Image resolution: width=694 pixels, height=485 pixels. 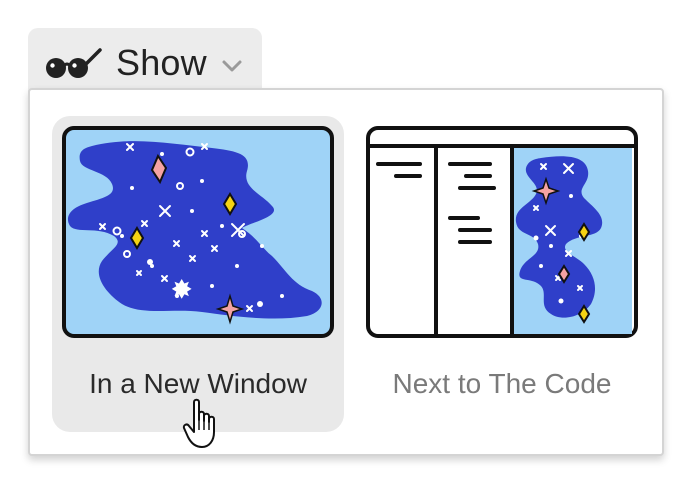 What do you see at coordinates (232, 66) in the screenshot?
I see `chevron-down-icon` at bounding box center [232, 66].